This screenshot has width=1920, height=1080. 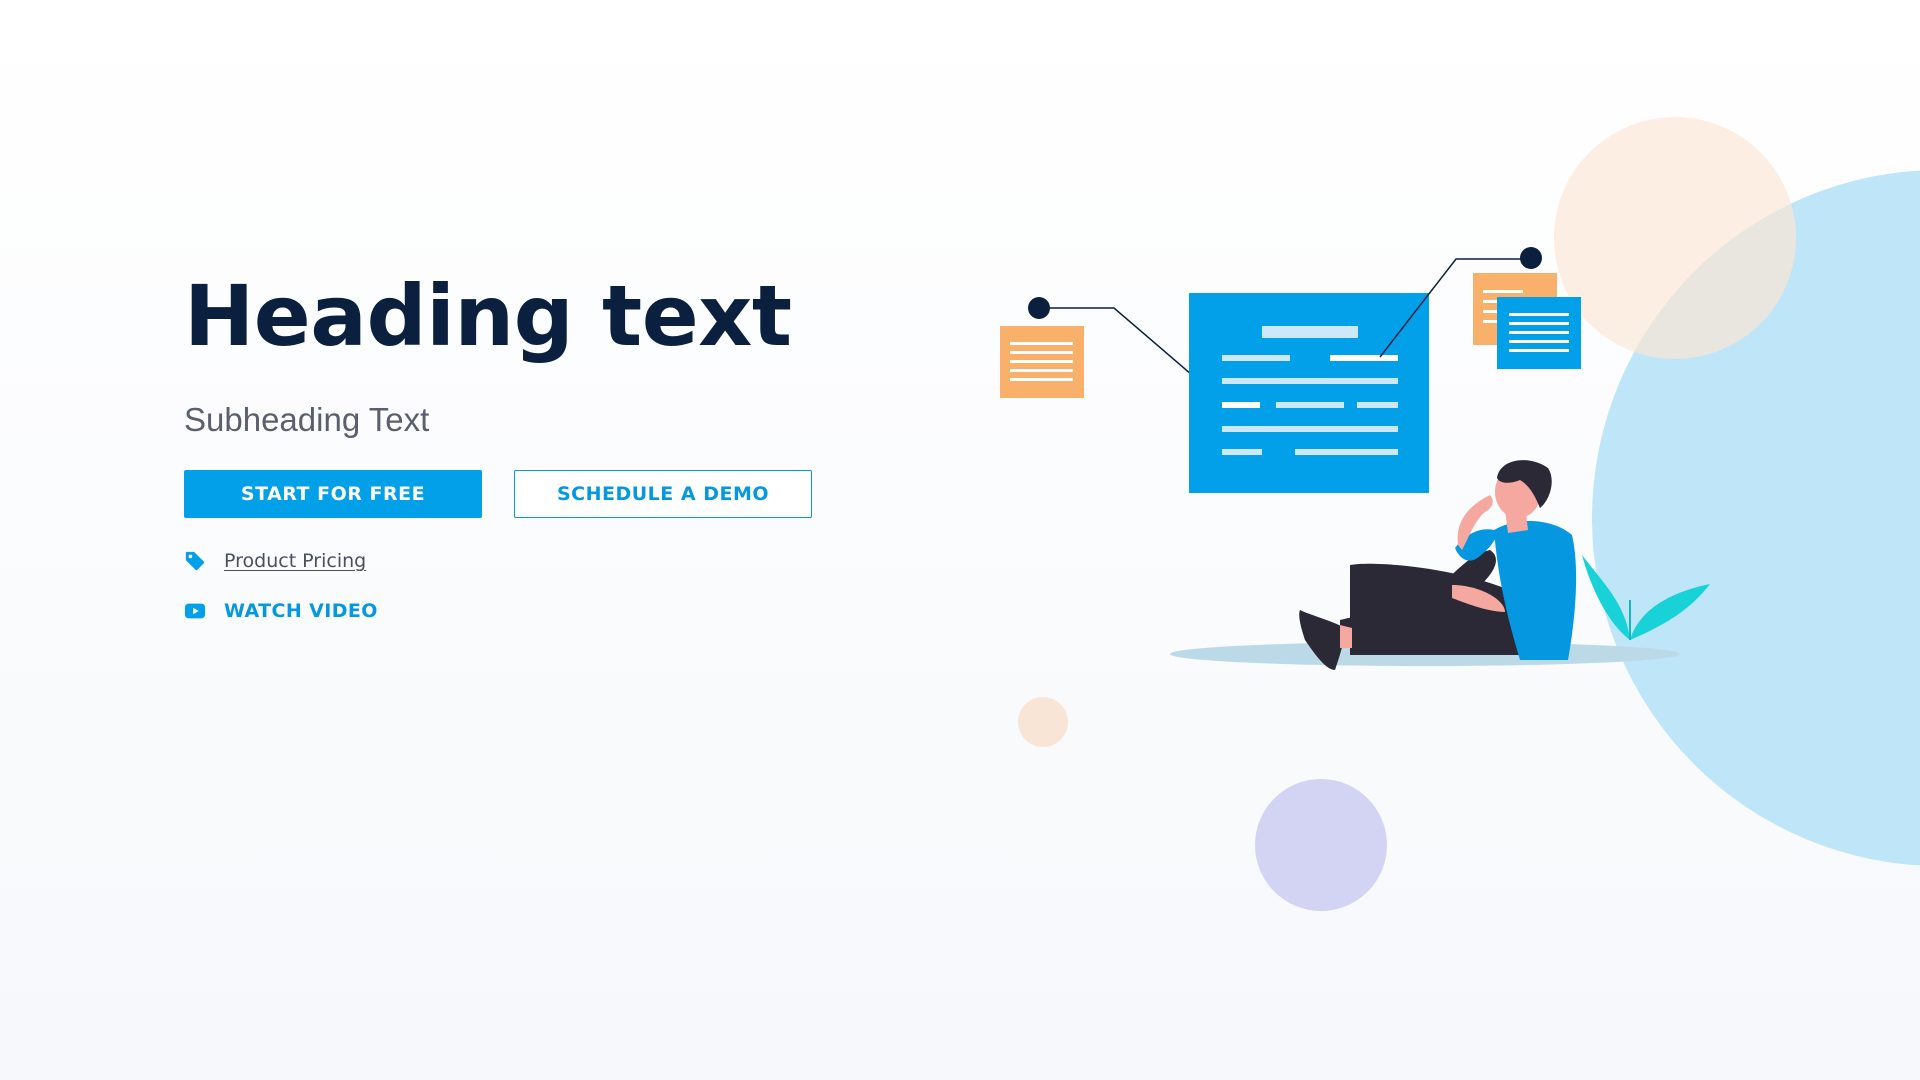 What do you see at coordinates (663, 493) in the screenshot?
I see `schedule-demo-button: SCHEDULE A DEMO` at bounding box center [663, 493].